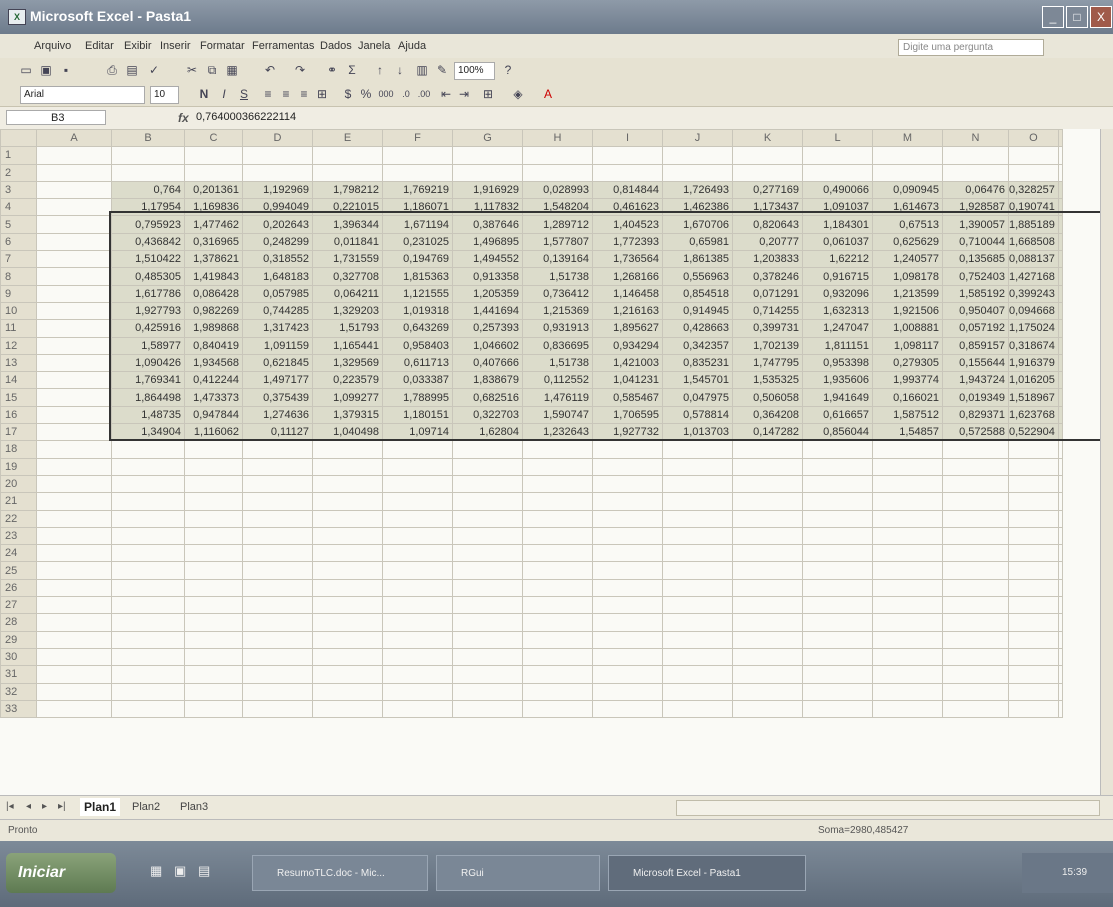 The image size is (1113, 907). Describe the element at coordinates (213, 432) in the screenshot. I see `cell: 1,116062` at that location.